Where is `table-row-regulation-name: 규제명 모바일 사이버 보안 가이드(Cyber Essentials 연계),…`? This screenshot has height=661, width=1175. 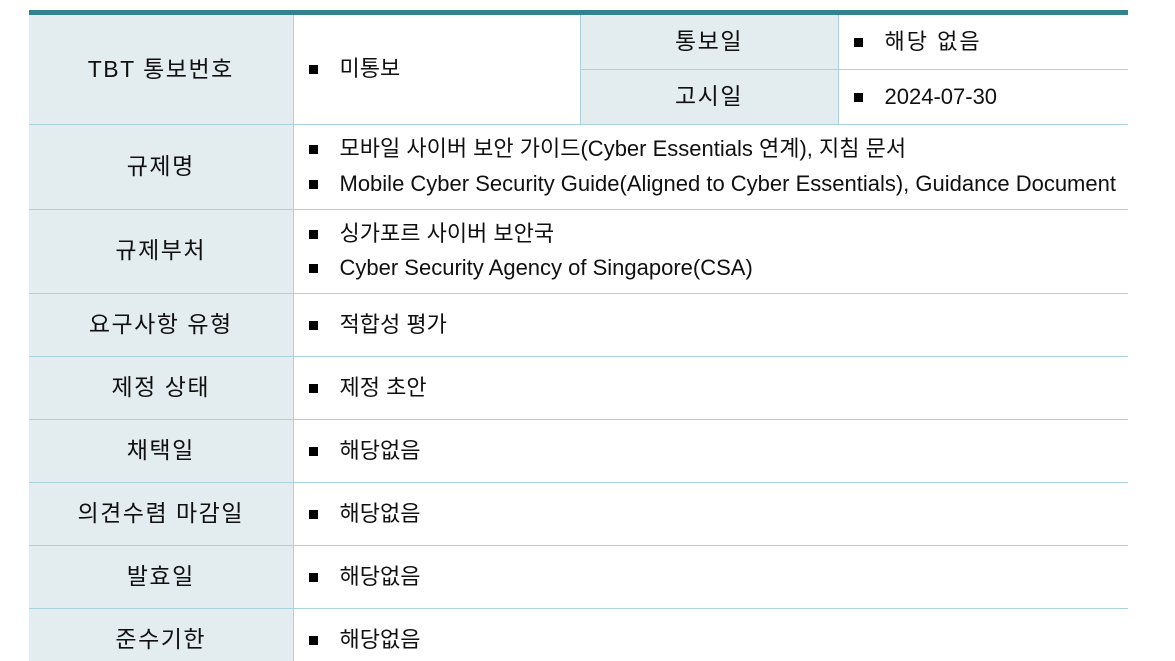 table-row-regulation-name: 규제명 모바일 사이버 보안 가이드(Cyber Essentials 연계),… is located at coordinates (578, 167).